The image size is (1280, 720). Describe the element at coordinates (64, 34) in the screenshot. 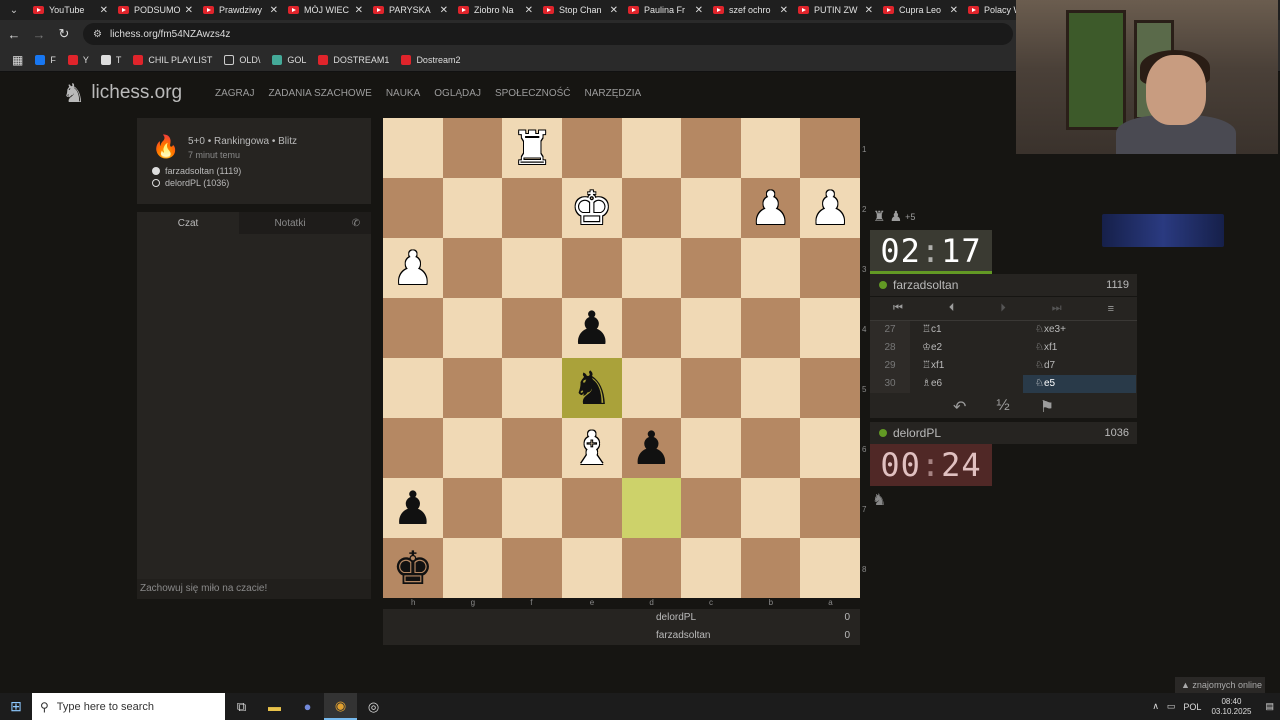

I see `reload-icon: ↻` at that location.